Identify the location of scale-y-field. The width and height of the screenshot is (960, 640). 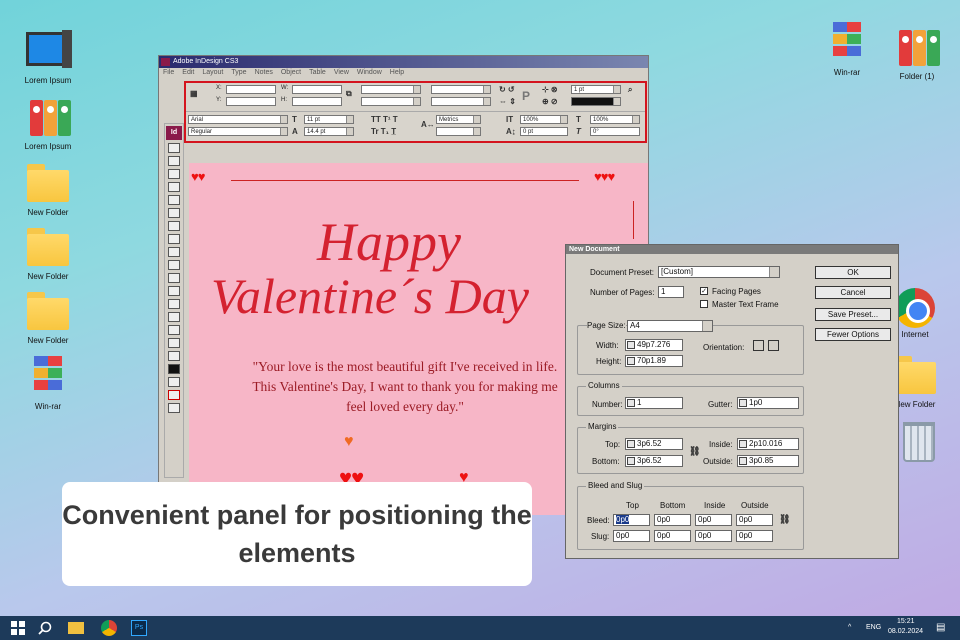
(391, 101).